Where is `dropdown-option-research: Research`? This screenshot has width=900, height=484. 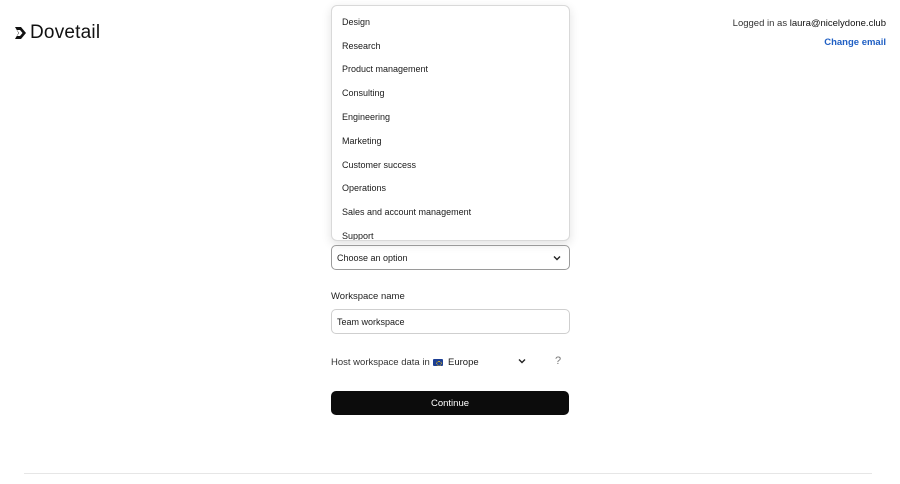 dropdown-option-research: Research is located at coordinates (450, 46).